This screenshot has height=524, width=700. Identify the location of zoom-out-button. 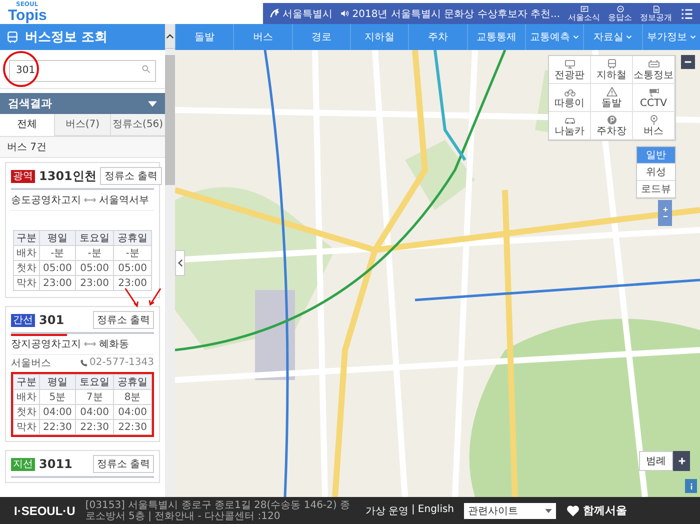
(688, 62).